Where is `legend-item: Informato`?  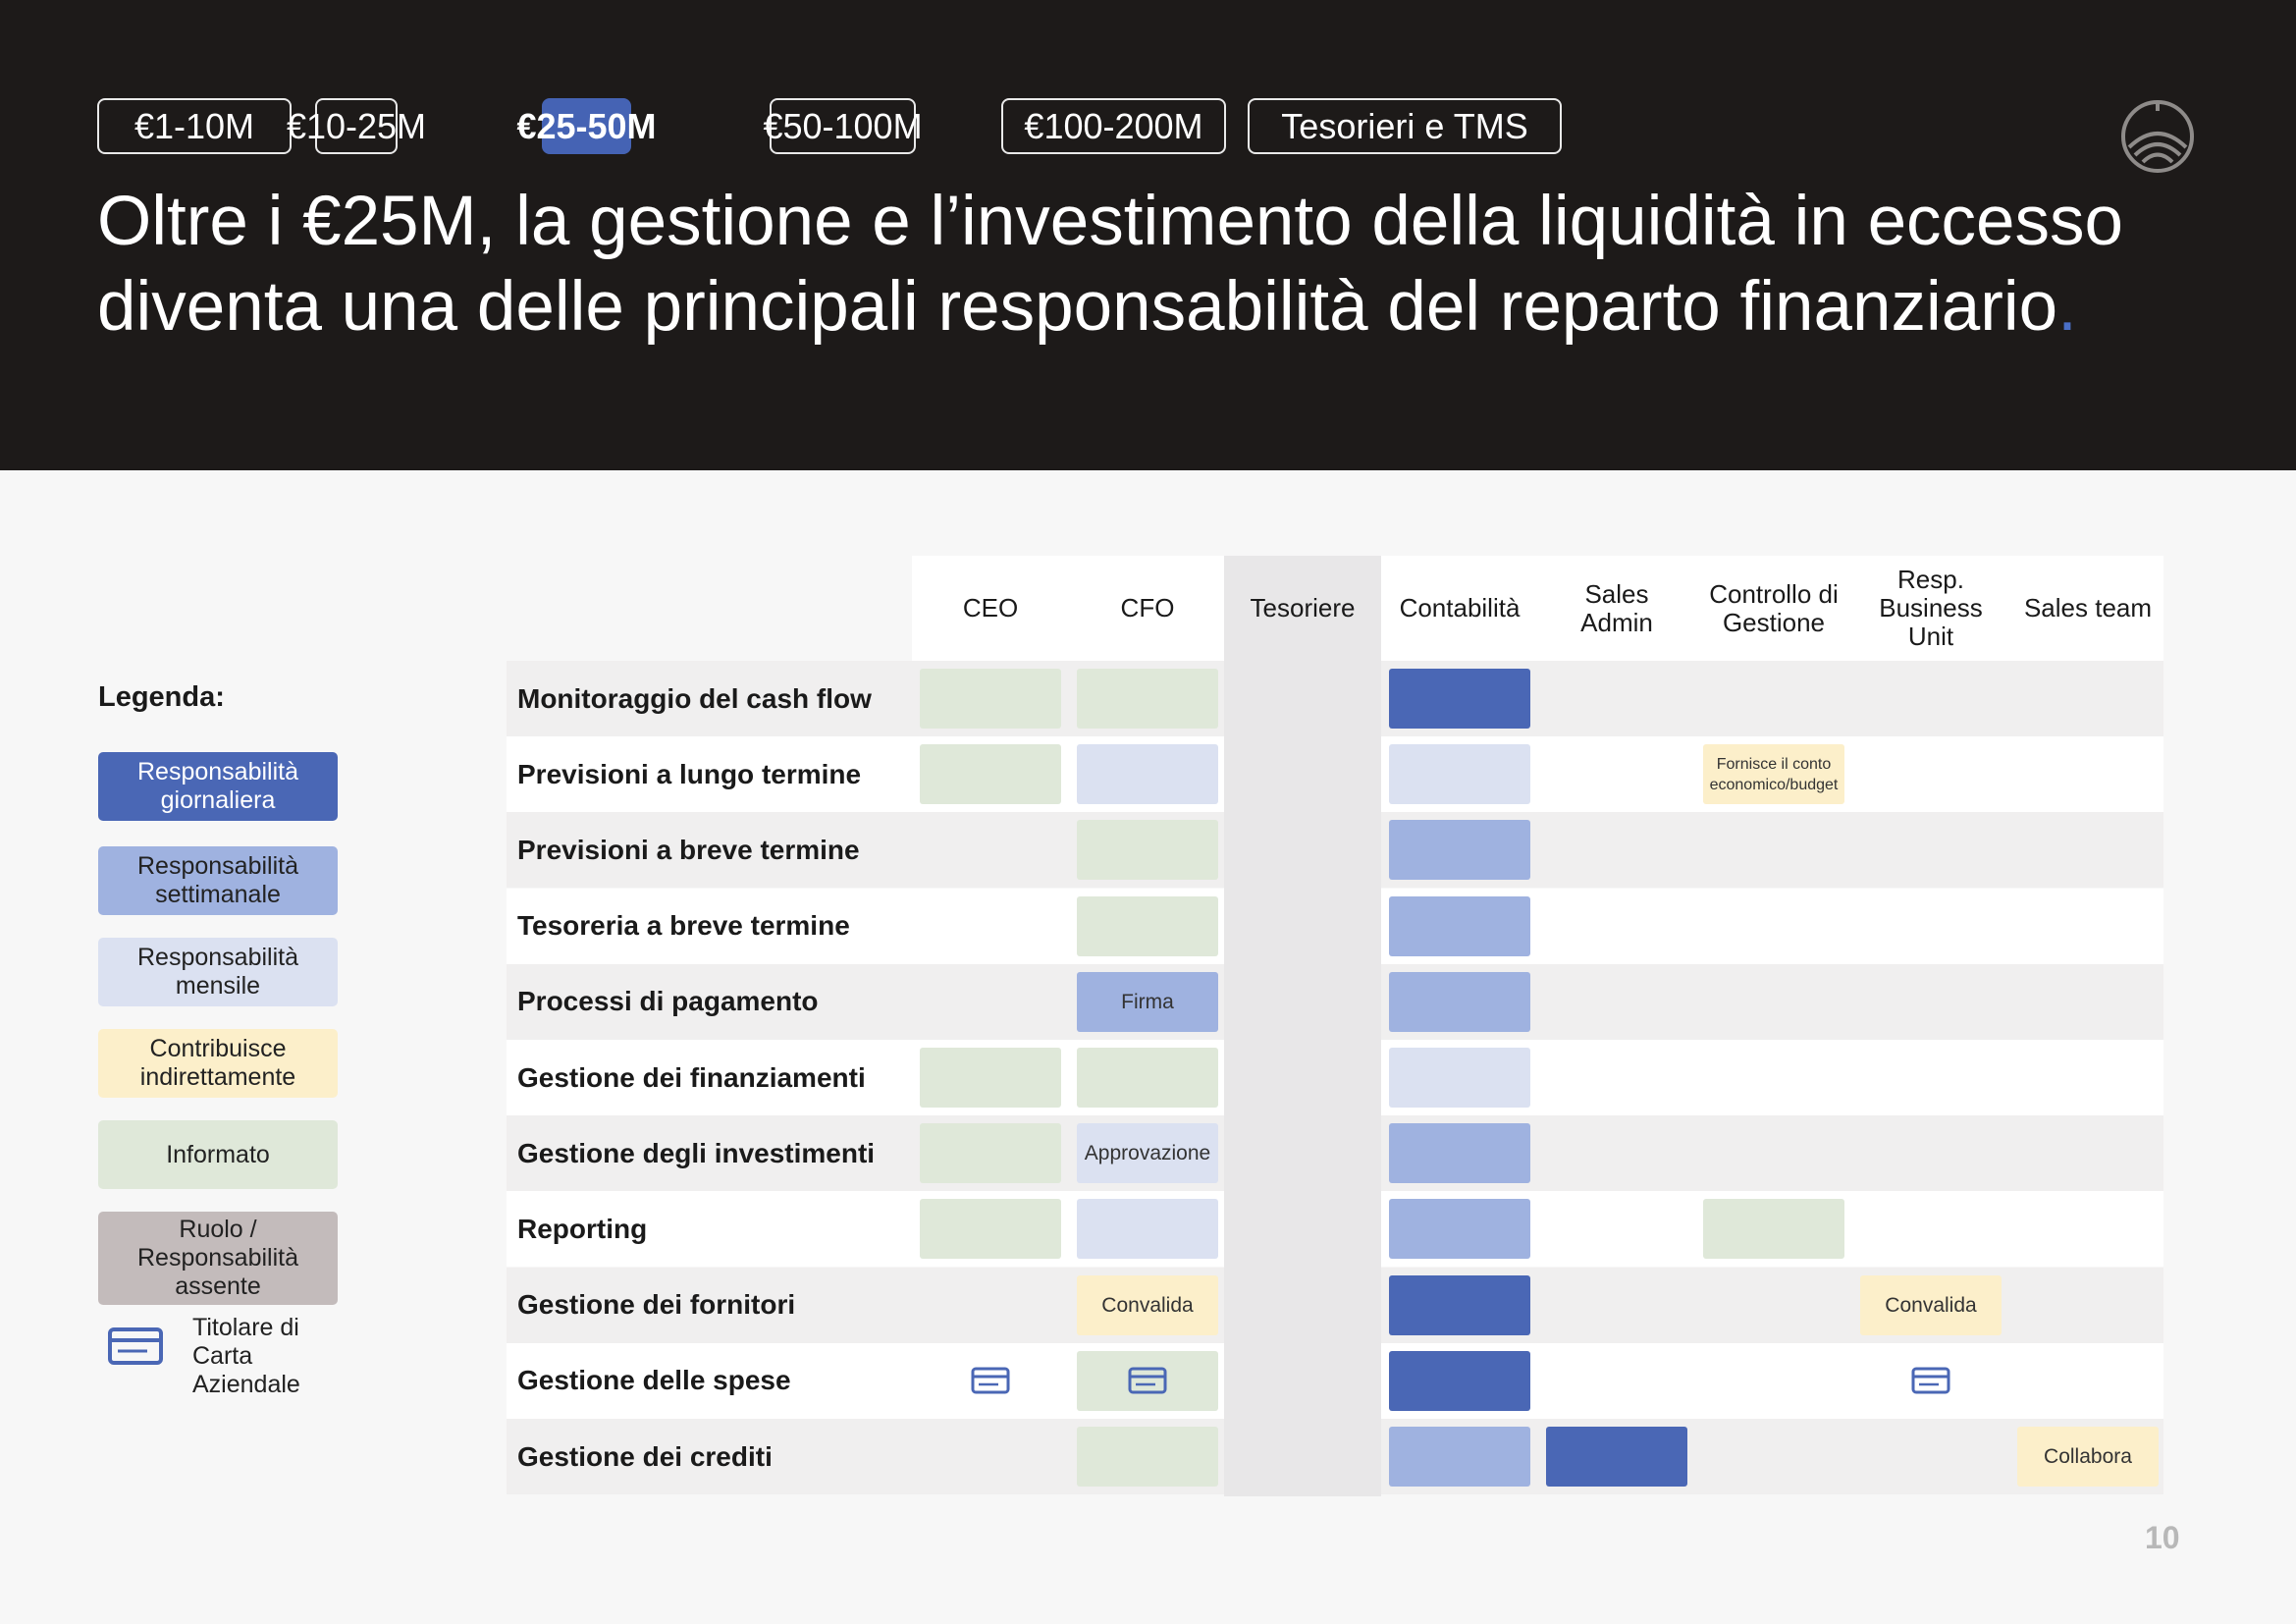 legend-item: Informato is located at coordinates (218, 1154).